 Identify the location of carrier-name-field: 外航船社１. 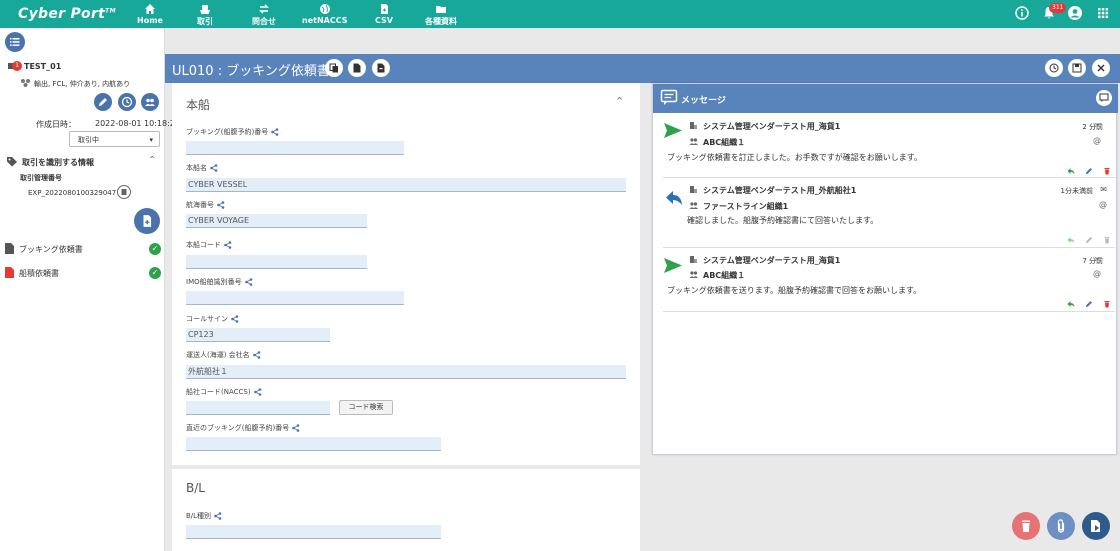
(406, 372).